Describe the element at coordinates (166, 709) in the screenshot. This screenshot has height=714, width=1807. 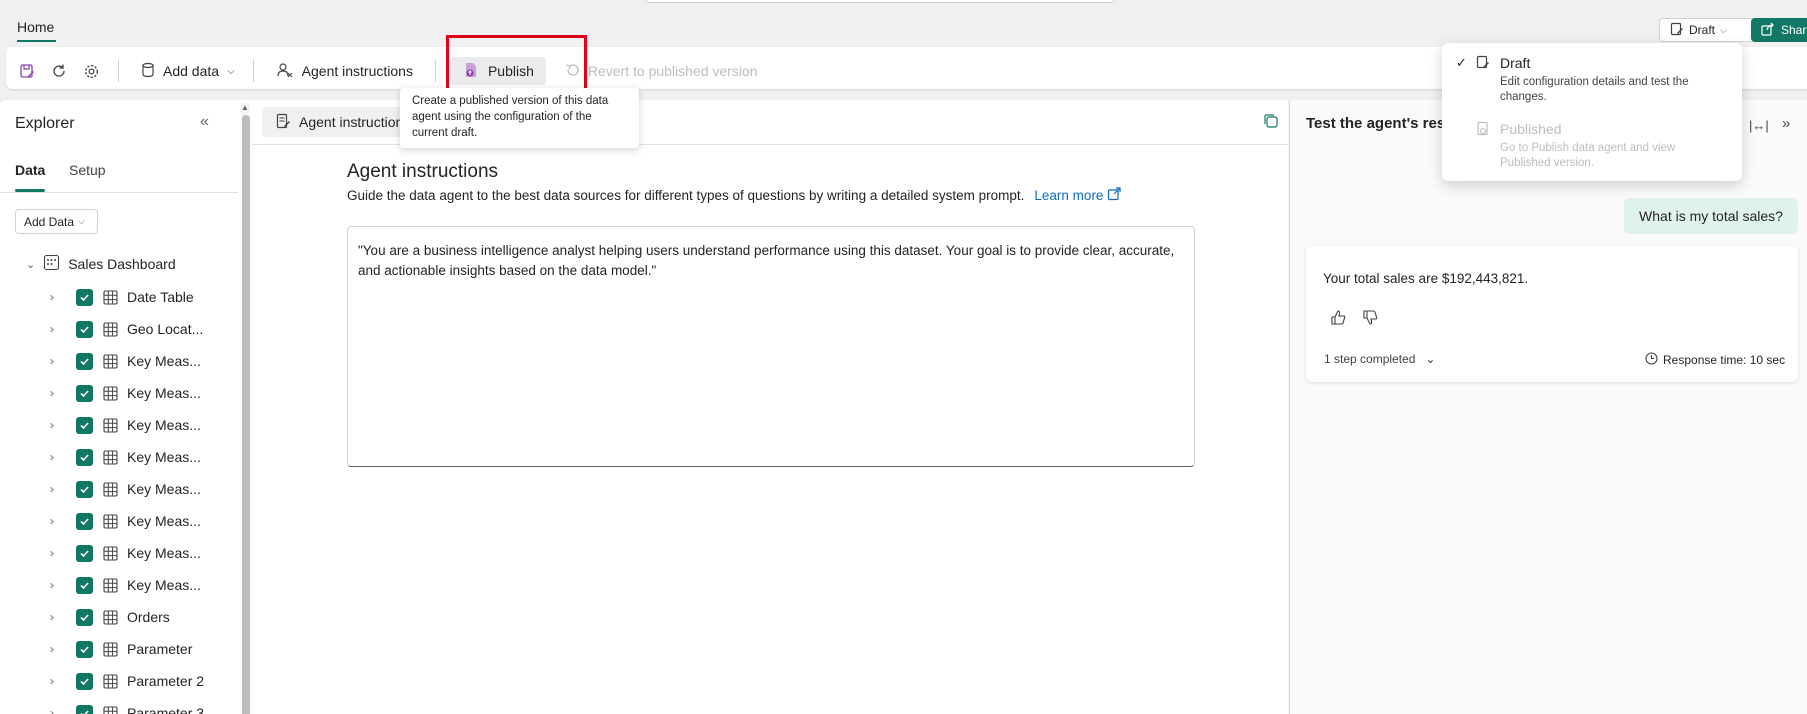
I see `tree-item-label: Parameter 3` at that location.